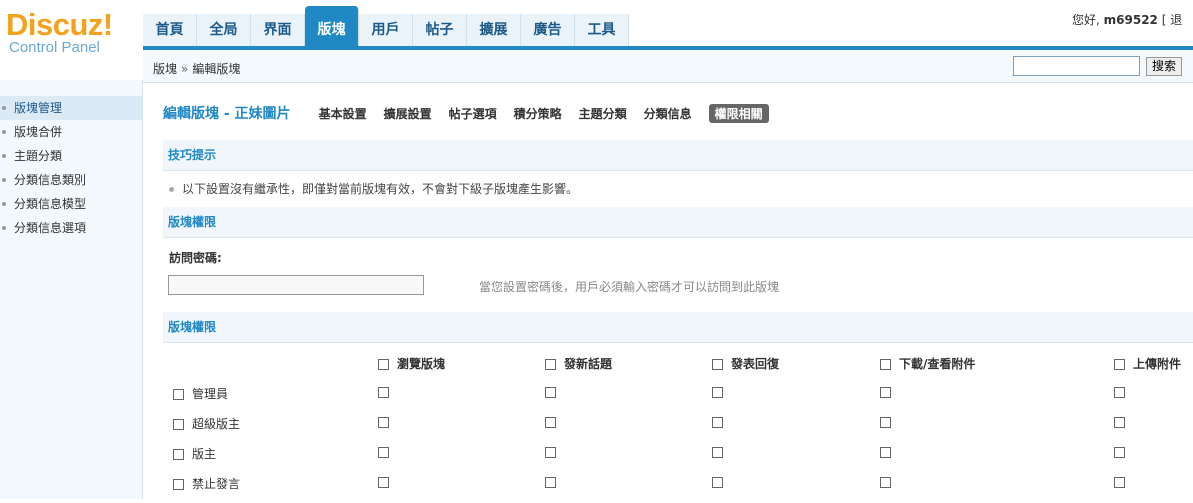 This screenshot has width=1193, height=503. I want to click on user-bar: 您好, m69522 [ 退, so click(1127, 19).